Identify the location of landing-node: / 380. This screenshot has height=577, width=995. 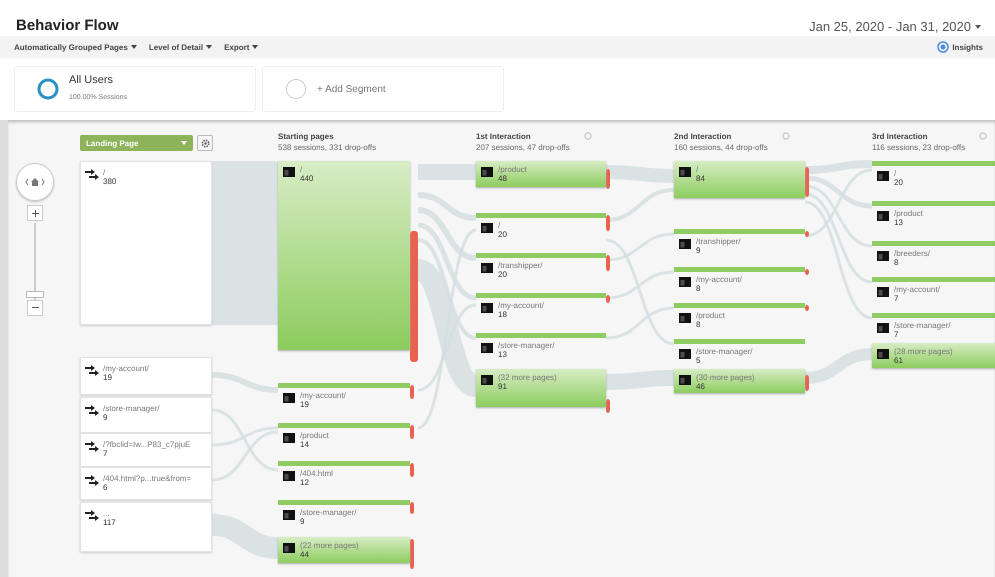
(146, 243).